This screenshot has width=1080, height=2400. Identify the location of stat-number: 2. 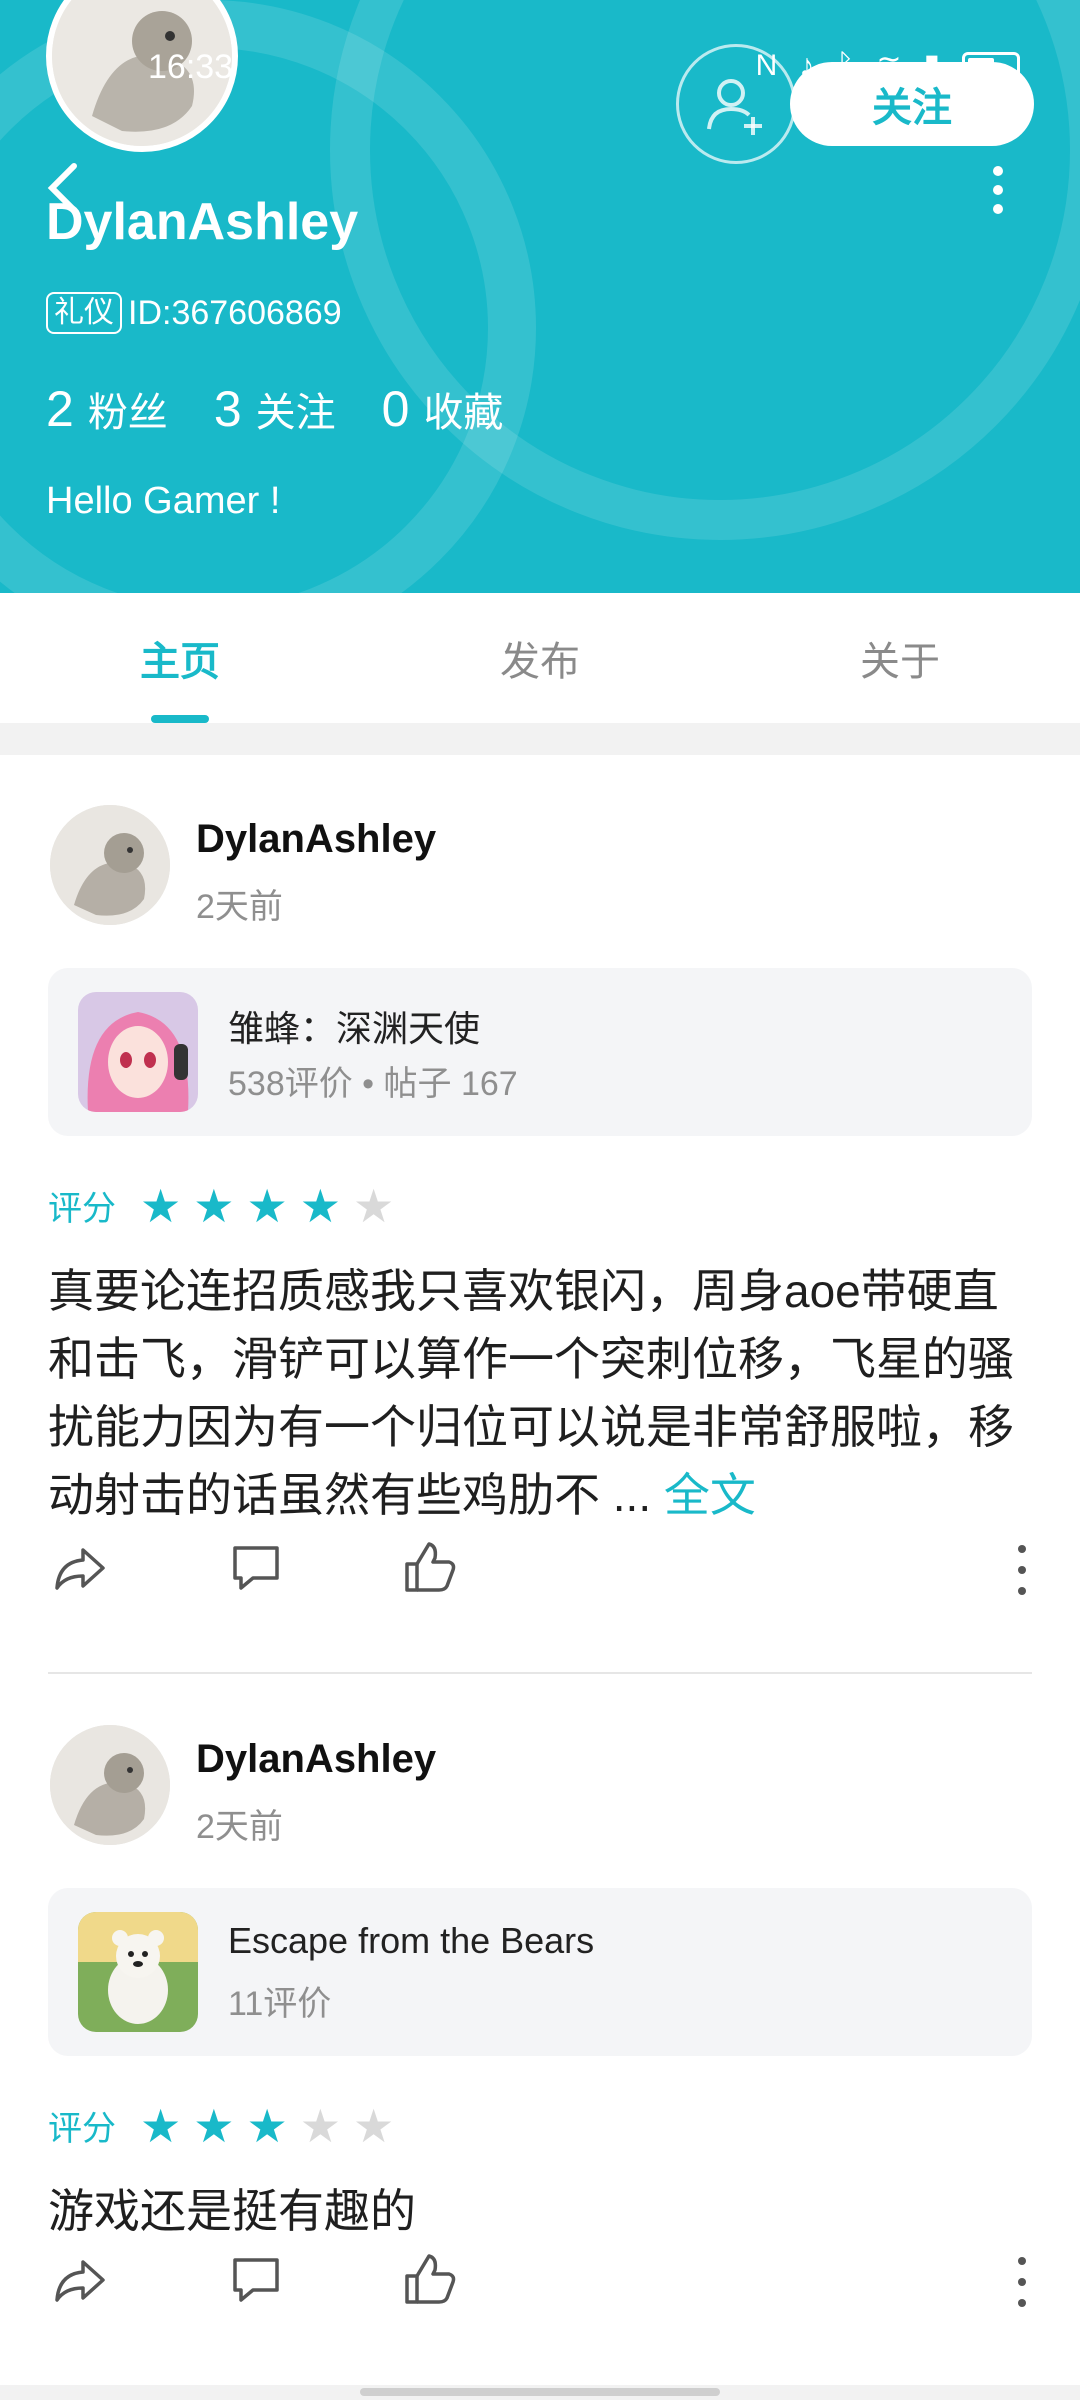
(60, 409).